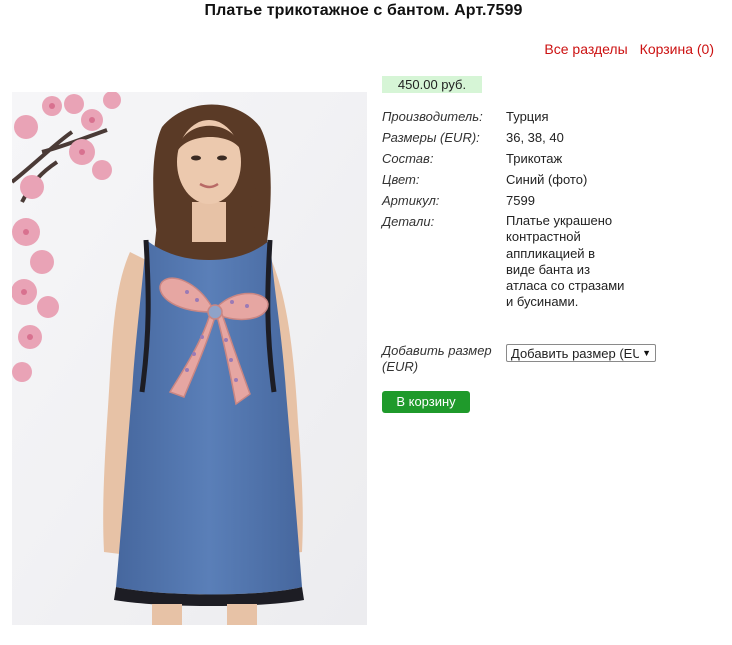  I want to click on spec-manufacturer: Производитель: Турция, so click(504, 116).